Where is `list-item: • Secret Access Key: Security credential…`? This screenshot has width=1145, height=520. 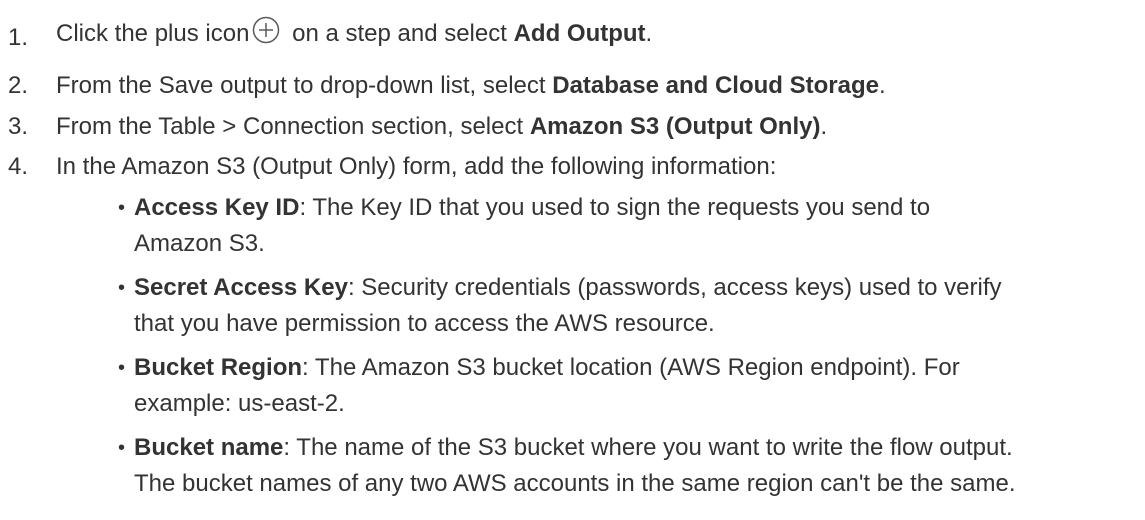
list-item: • Secret Access Key: Security credential… is located at coordinates (628, 310).